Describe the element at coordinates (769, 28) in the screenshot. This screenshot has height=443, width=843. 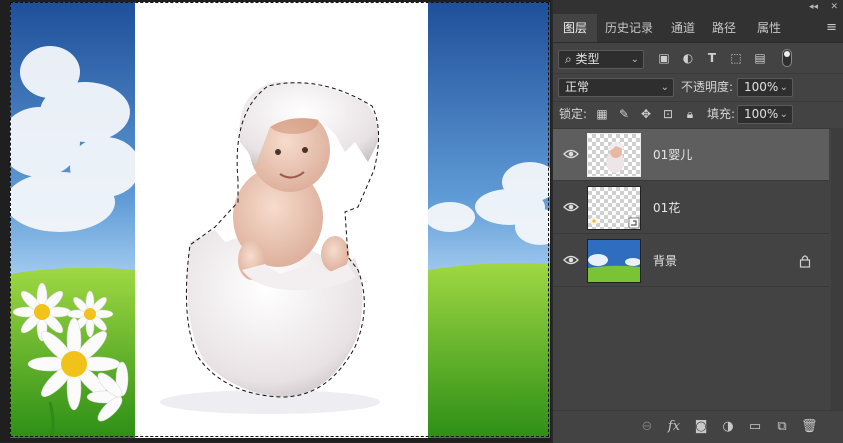
I see `tab-properties: 属性` at that location.